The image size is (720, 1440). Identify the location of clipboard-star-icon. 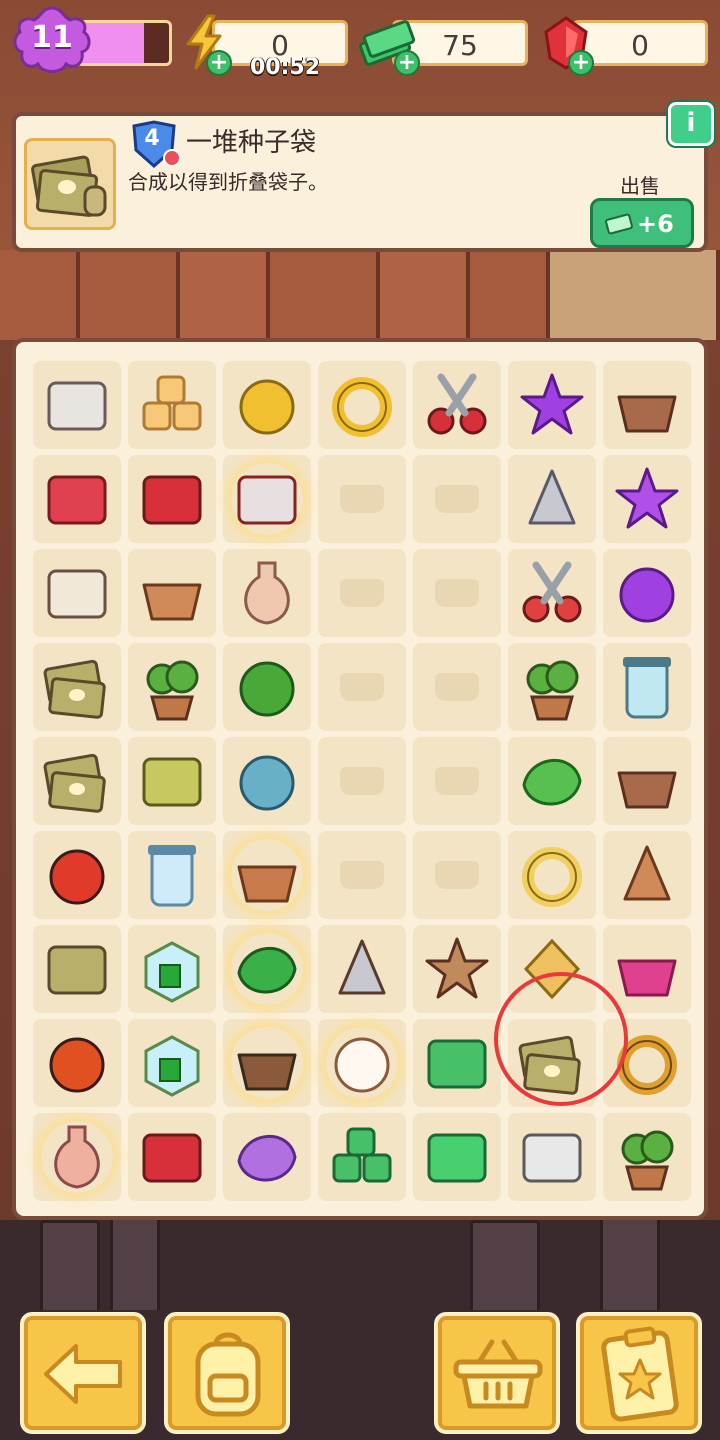
(640, 1374).